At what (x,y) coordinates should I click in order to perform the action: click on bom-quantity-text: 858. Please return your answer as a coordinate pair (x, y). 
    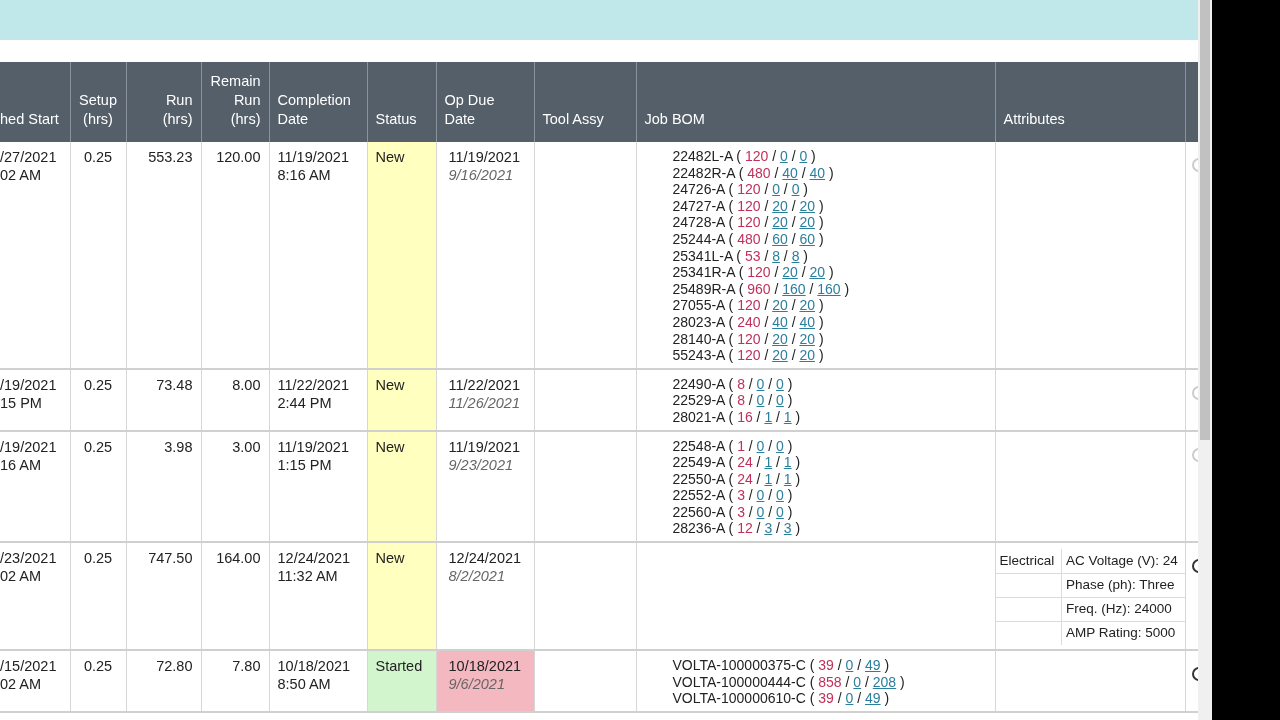
    Looking at the image, I should click on (830, 681).